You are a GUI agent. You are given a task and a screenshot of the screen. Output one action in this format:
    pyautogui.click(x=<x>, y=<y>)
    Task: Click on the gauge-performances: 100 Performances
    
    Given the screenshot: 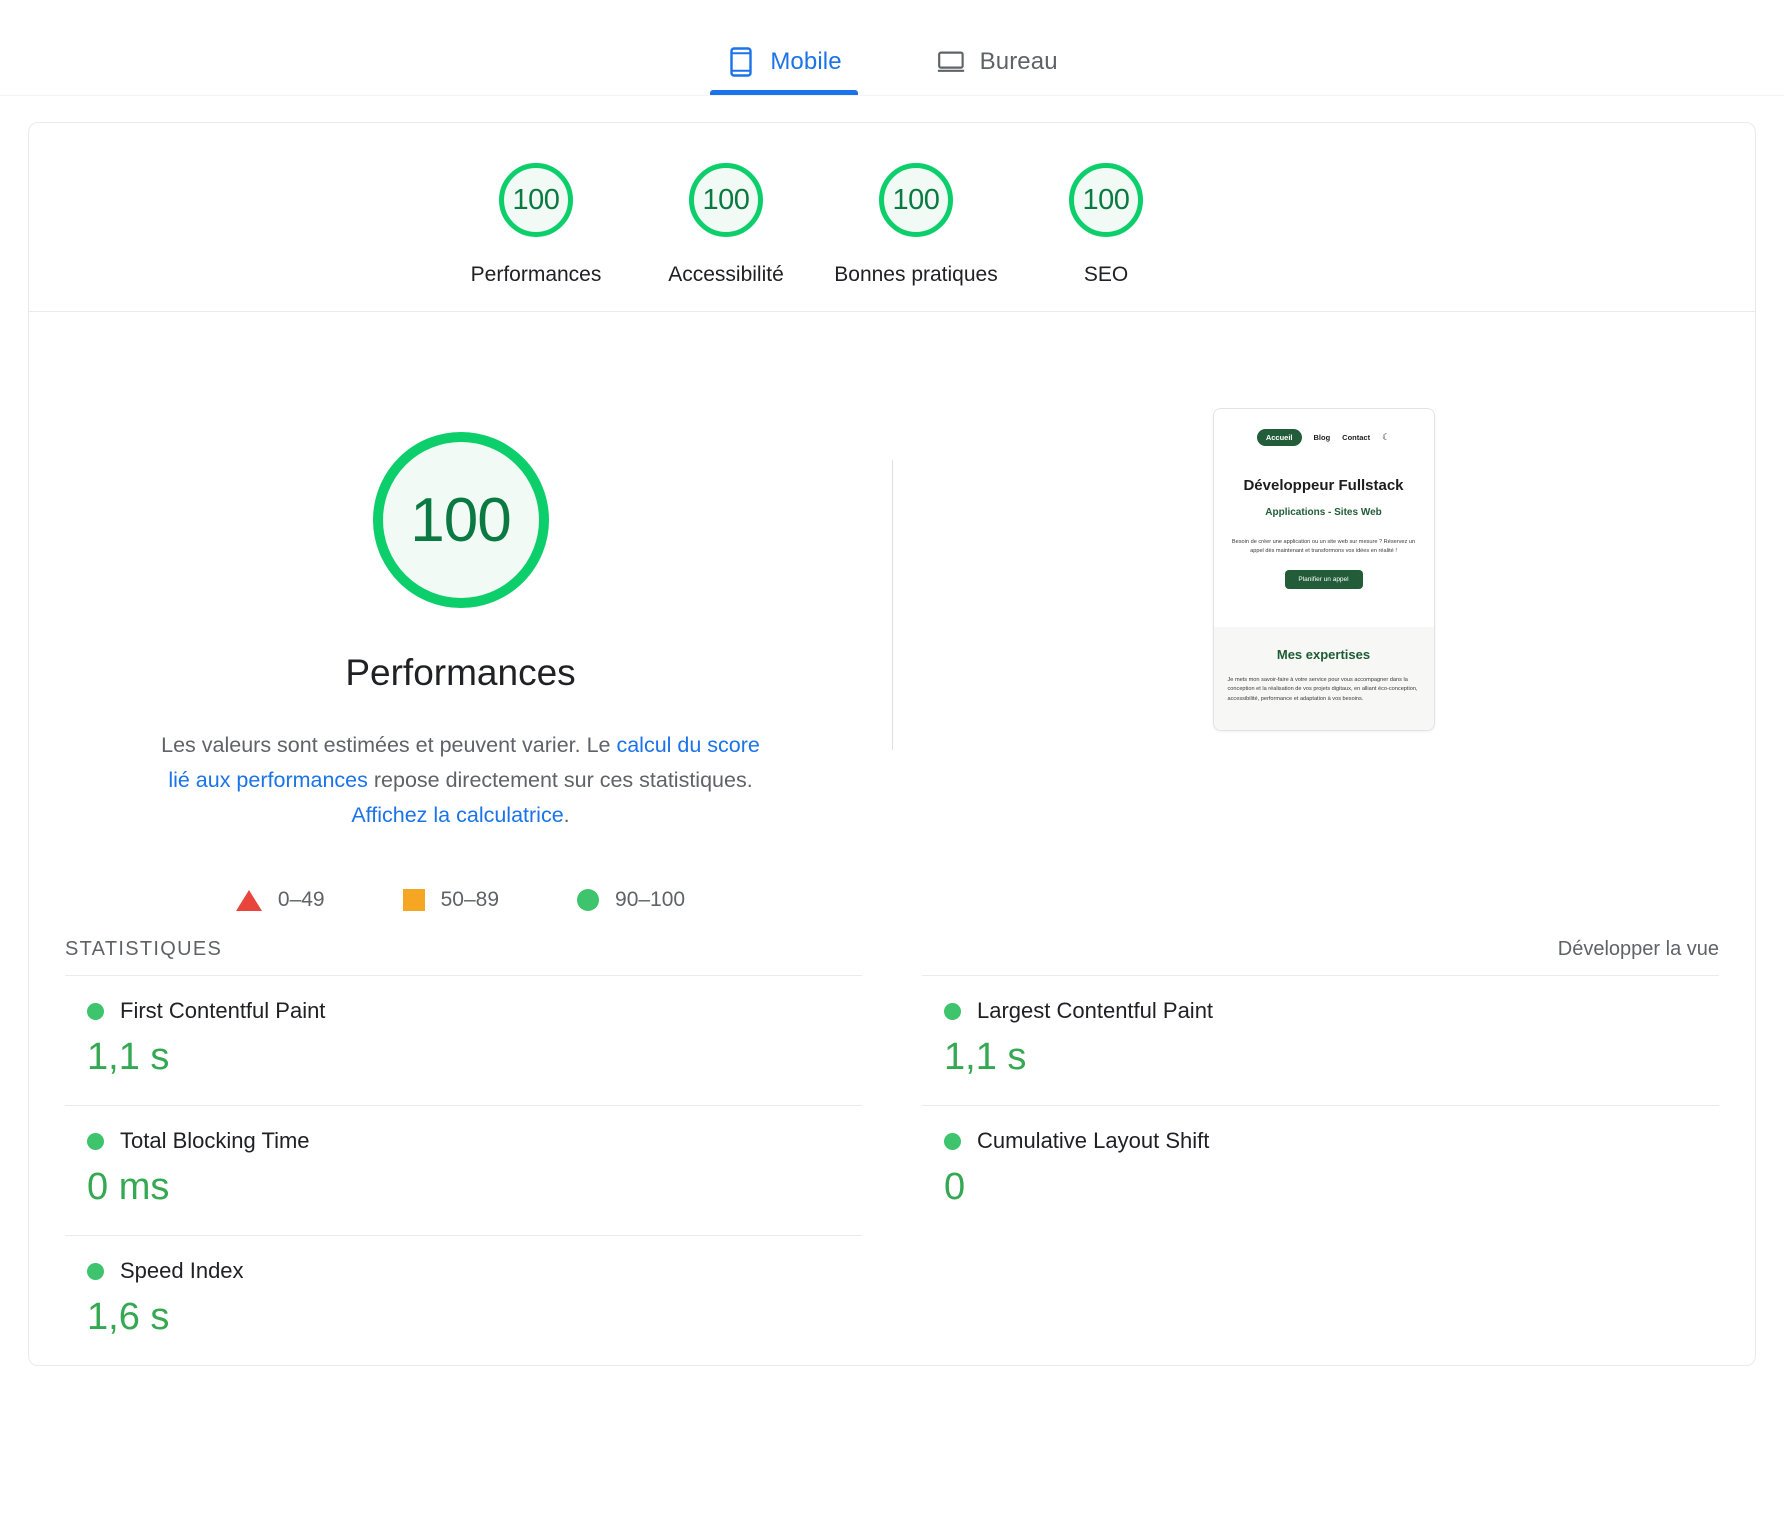 What is the action you would take?
    pyautogui.click(x=536, y=225)
    